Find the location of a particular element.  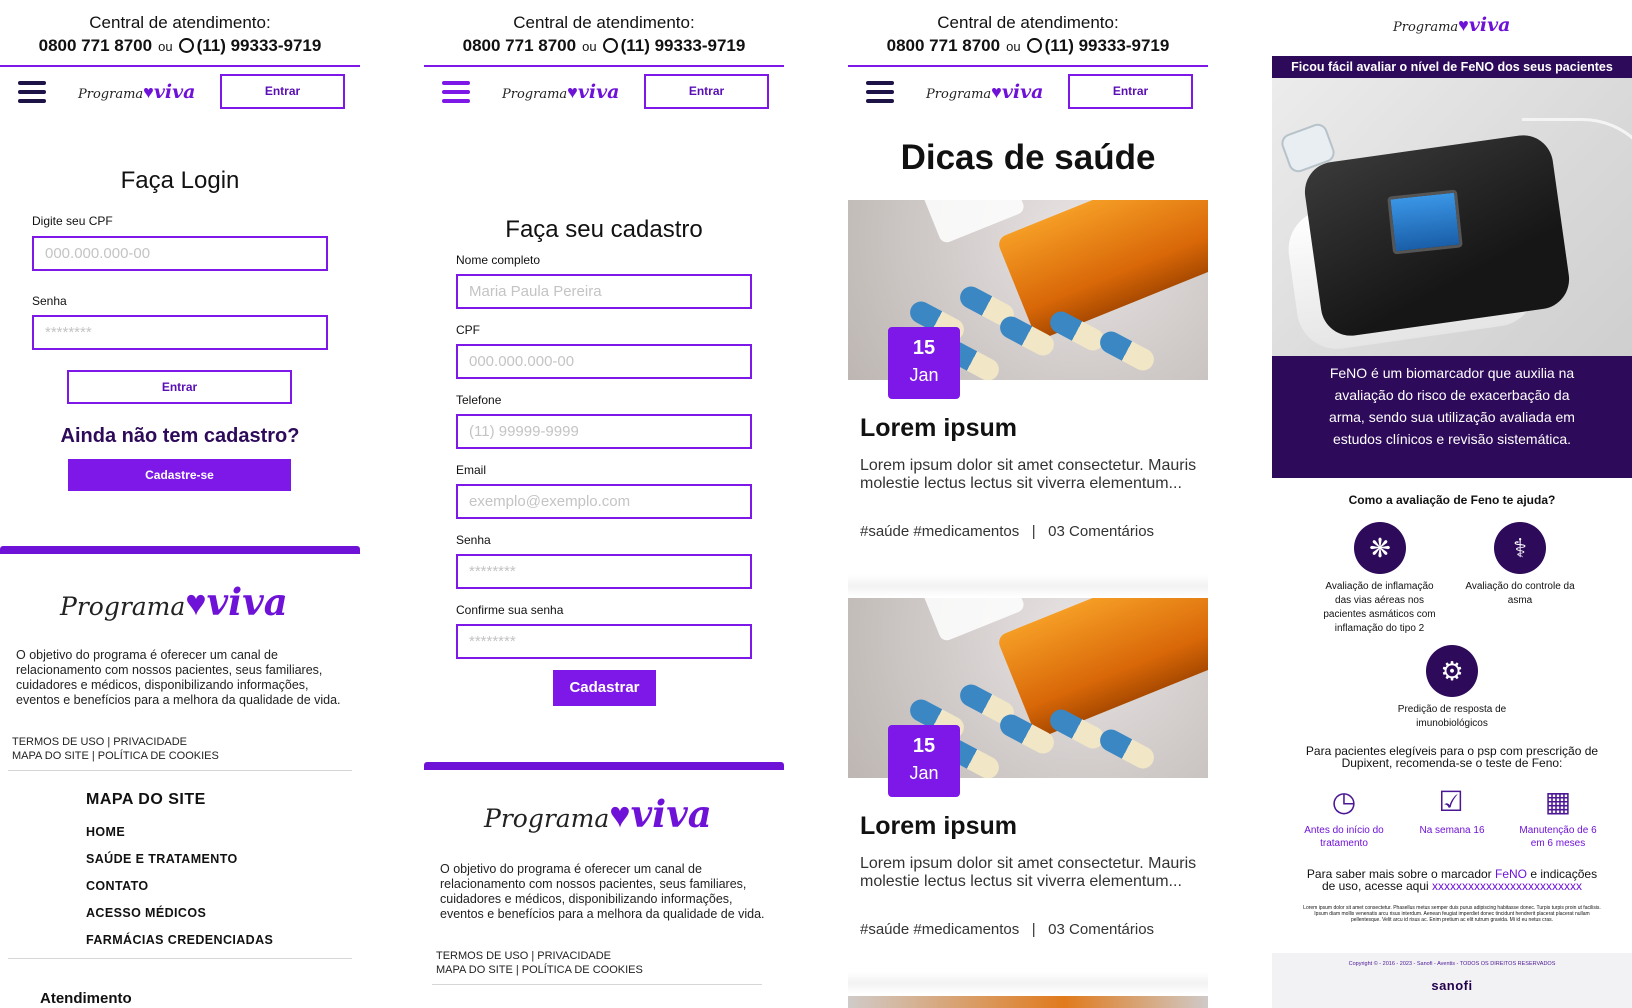

sitemap-item-farmacias: FARMÁCIAS CREDENCIADAS is located at coordinates (179, 940).